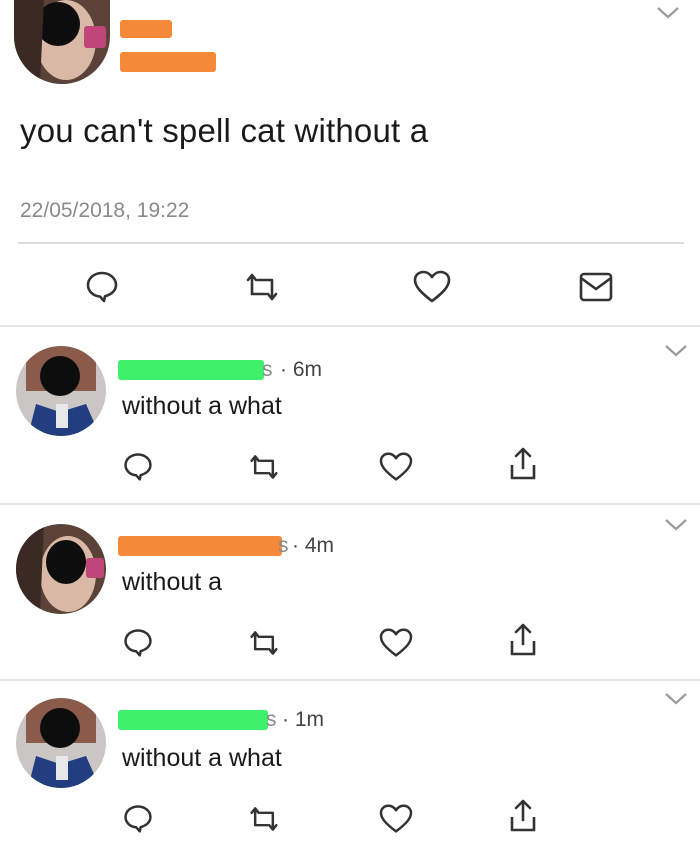 This screenshot has width=700, height=854. I want to click on reply-time: · 4m, so click(313, 545).